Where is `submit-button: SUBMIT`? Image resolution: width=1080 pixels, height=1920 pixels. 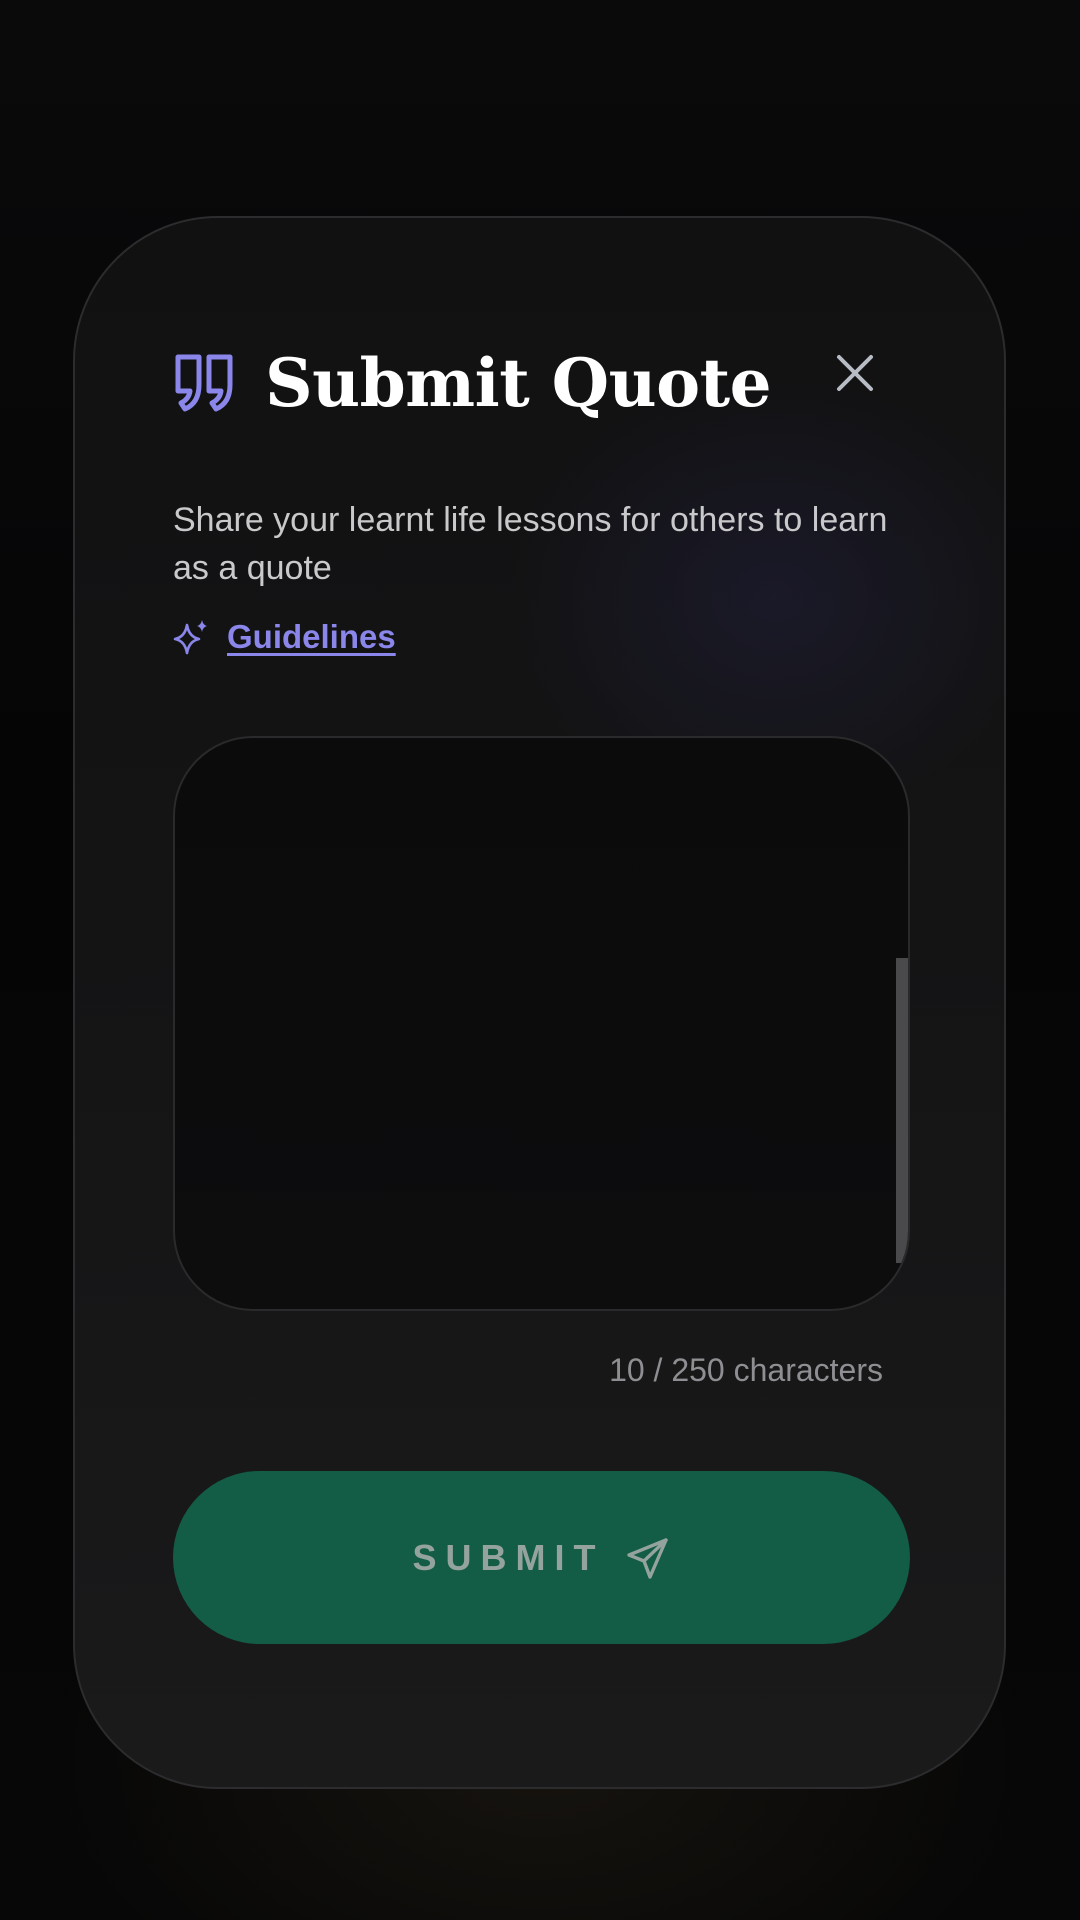 submit-button: SUBMIT is located at coordinates (541, 1557).